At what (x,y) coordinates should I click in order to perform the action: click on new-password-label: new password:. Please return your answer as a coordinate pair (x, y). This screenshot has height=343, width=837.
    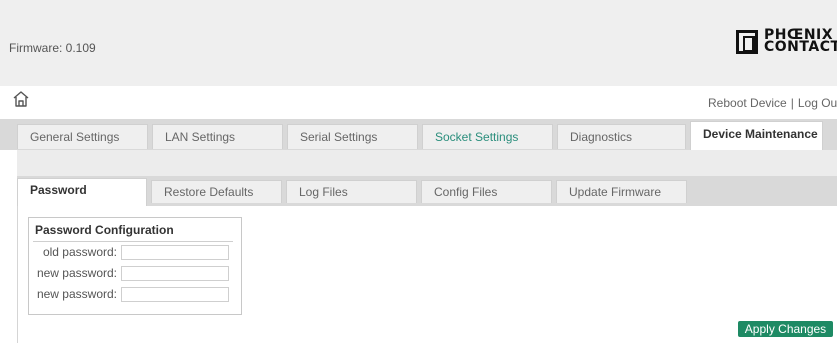
    Looking at the image, I should click on (76, 273).